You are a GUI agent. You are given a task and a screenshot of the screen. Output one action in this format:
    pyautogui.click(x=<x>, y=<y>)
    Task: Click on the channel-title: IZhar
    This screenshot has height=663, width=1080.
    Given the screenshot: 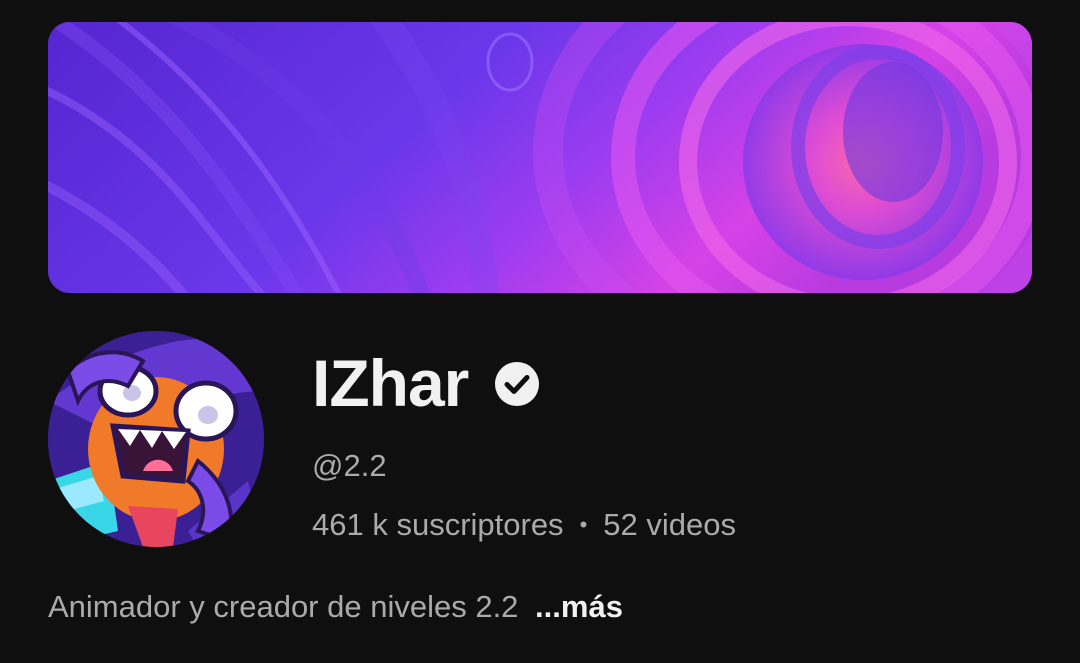 What is the action you would take?
    pyautogui.click(x=390, y=383)
    